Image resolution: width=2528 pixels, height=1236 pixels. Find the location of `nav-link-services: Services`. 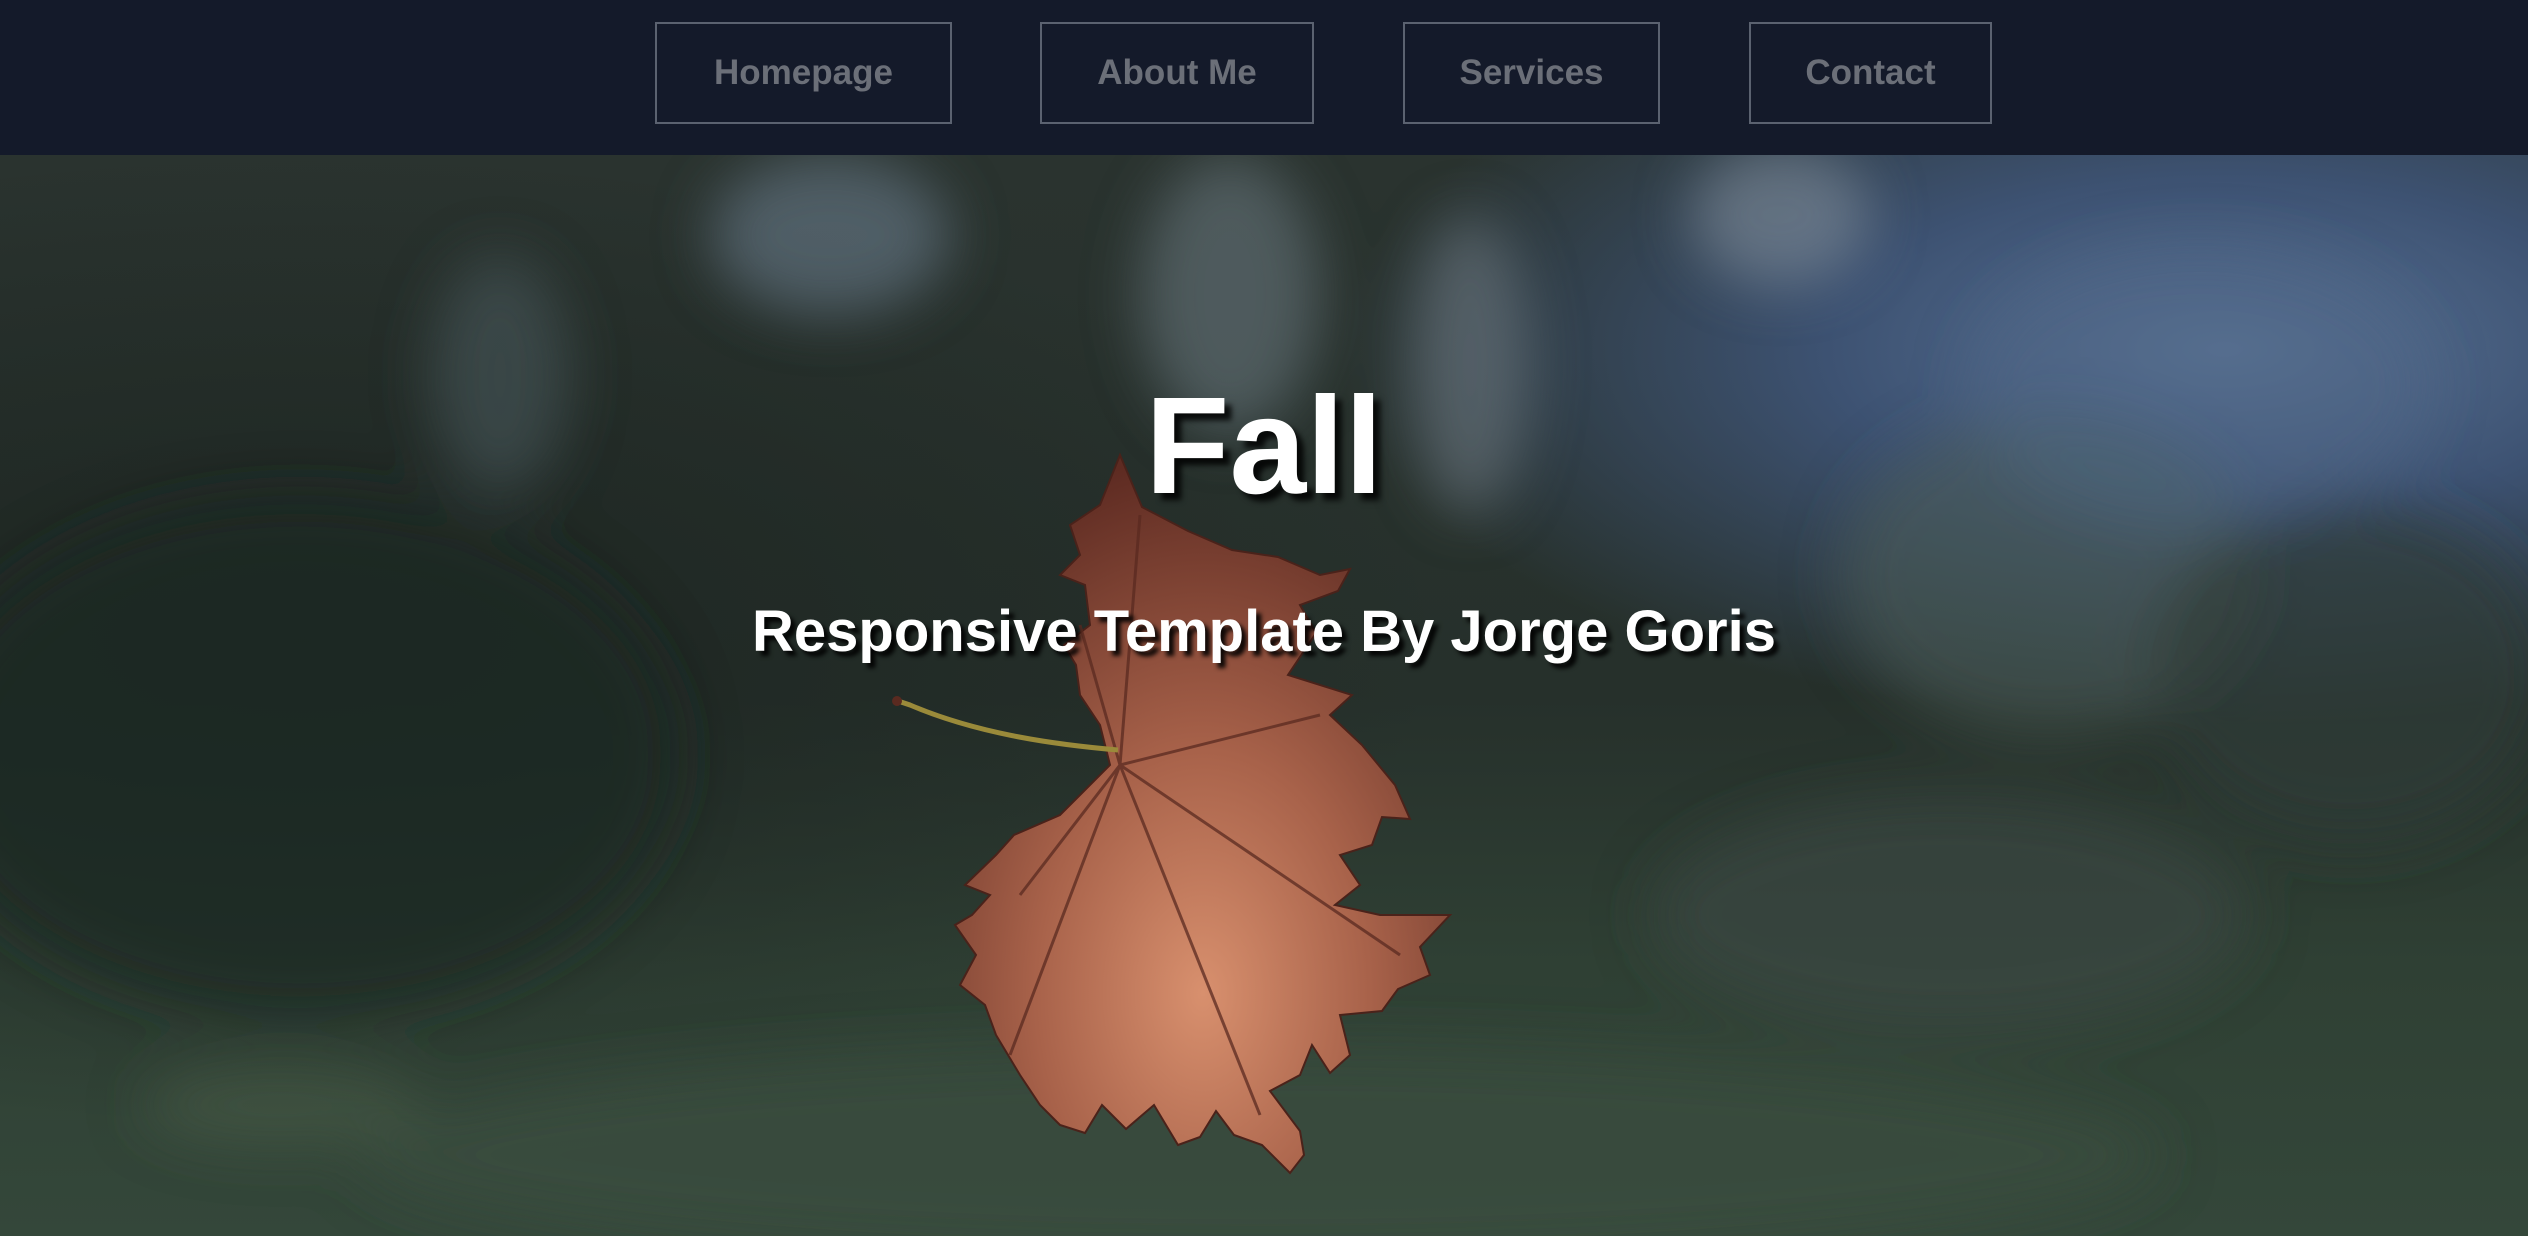

nav-link-services: Services is located at coordinates (1531, 73).